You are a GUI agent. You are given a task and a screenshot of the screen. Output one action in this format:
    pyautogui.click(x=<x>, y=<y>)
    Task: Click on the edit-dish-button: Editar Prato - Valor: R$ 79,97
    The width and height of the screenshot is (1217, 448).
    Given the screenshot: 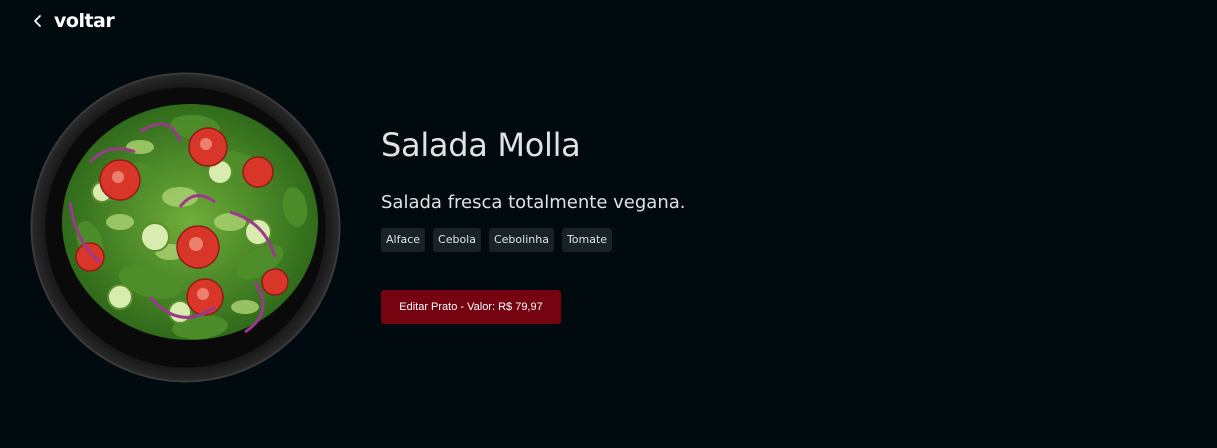 What is the action you would take?
    pyautogui.click(x=471, y=307)
    